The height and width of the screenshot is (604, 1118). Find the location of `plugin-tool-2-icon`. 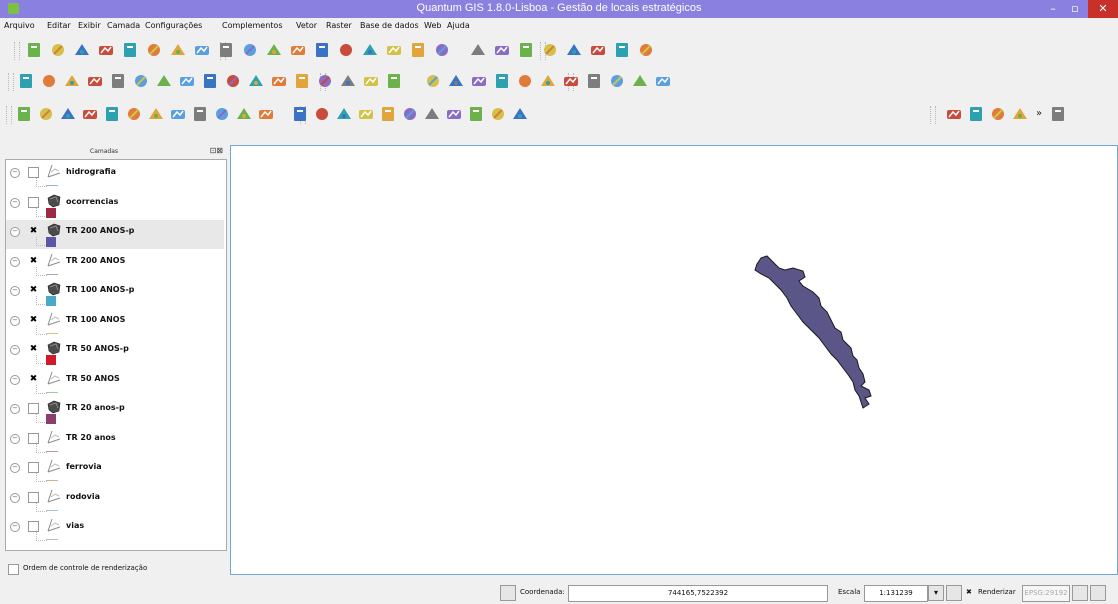

plugin-tool-2-icon is located at coordinates (49, 81).